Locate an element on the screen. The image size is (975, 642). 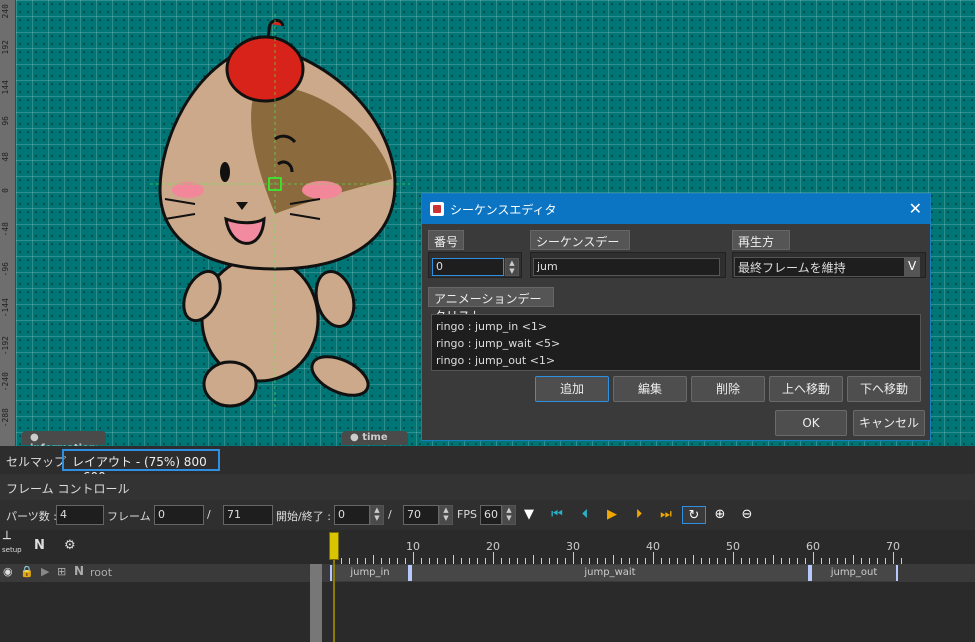
information-tab: ● information is located at coordinates (64, 438).